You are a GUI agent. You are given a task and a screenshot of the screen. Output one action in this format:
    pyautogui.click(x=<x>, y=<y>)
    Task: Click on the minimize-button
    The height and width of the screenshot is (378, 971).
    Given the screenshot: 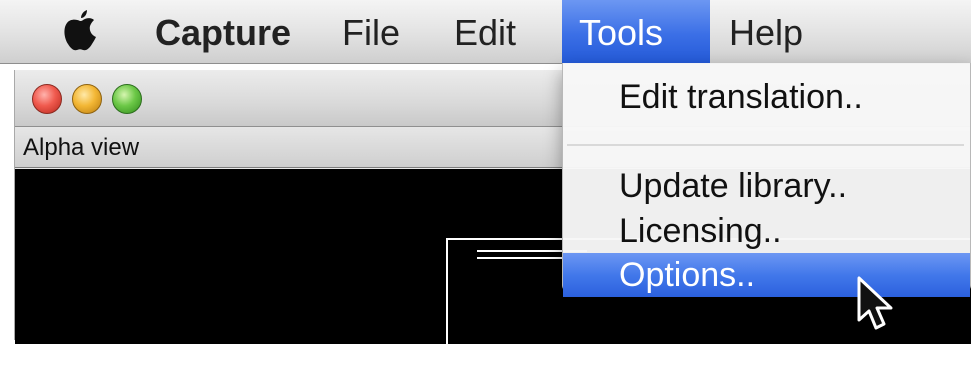 What is the action you would take?
    pyautogui.click(x=87, y=99)
    